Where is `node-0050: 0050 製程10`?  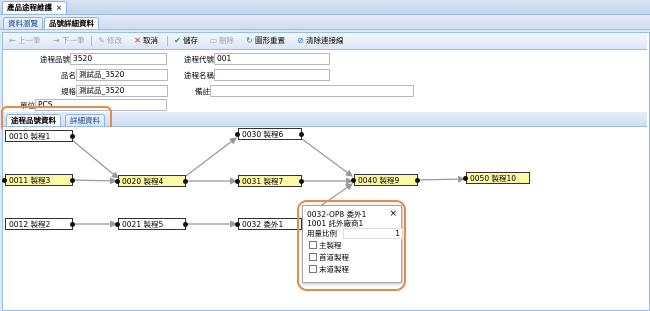
node-0050: 0050 製程10 is located at coordinates (498, 178).